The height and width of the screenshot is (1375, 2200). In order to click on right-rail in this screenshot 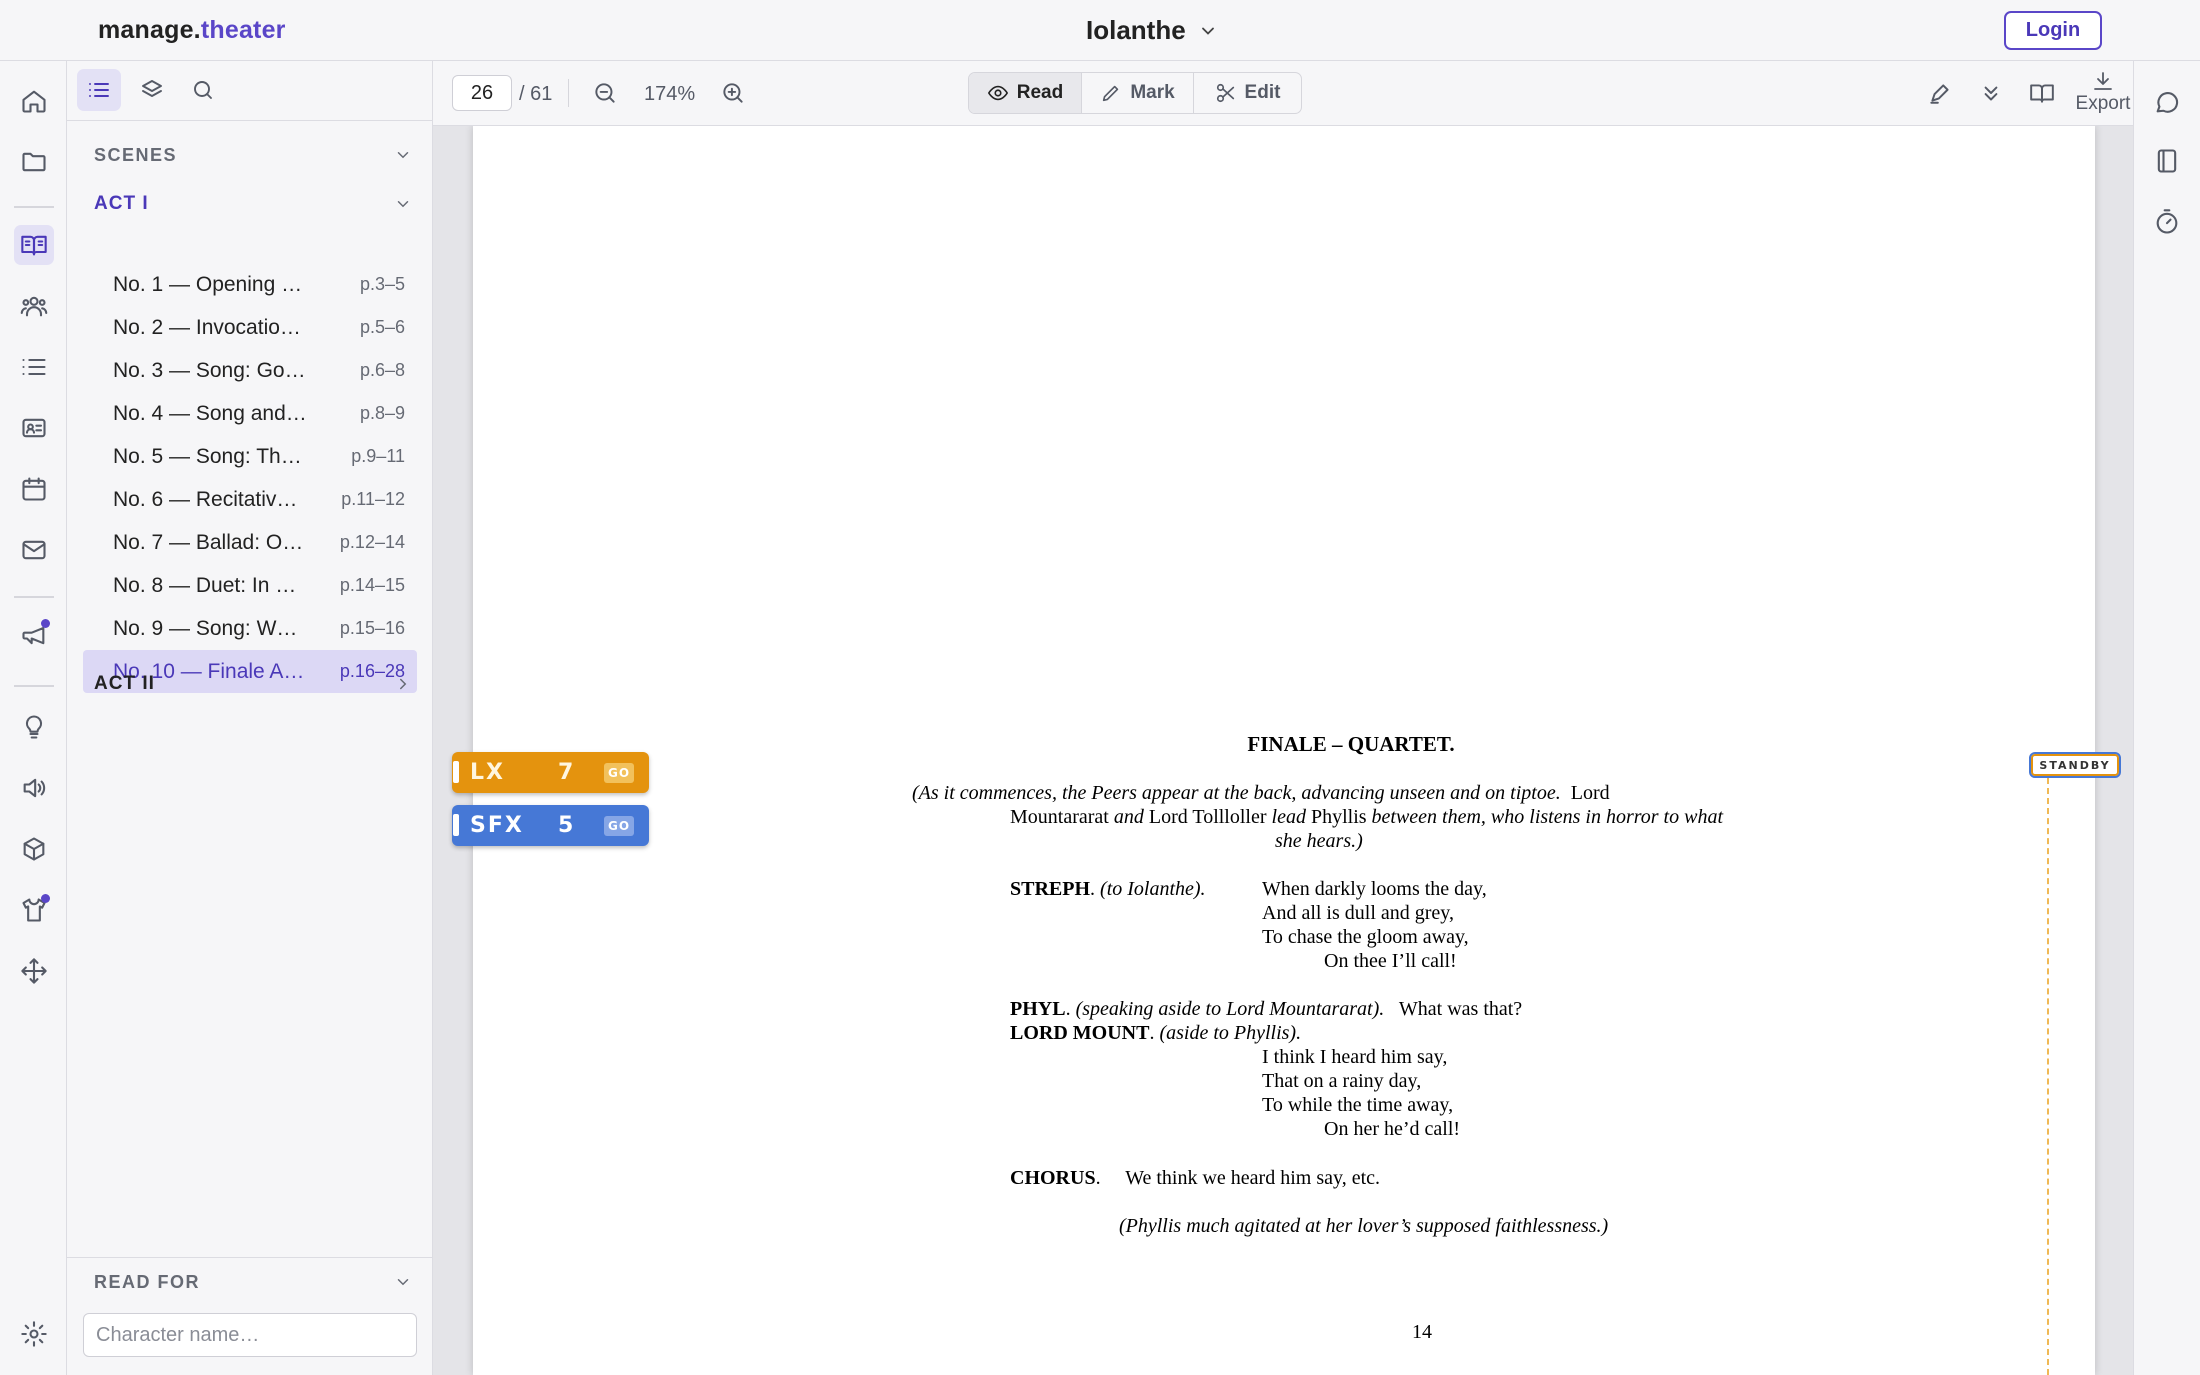, I will do `click(2166, 718)`.